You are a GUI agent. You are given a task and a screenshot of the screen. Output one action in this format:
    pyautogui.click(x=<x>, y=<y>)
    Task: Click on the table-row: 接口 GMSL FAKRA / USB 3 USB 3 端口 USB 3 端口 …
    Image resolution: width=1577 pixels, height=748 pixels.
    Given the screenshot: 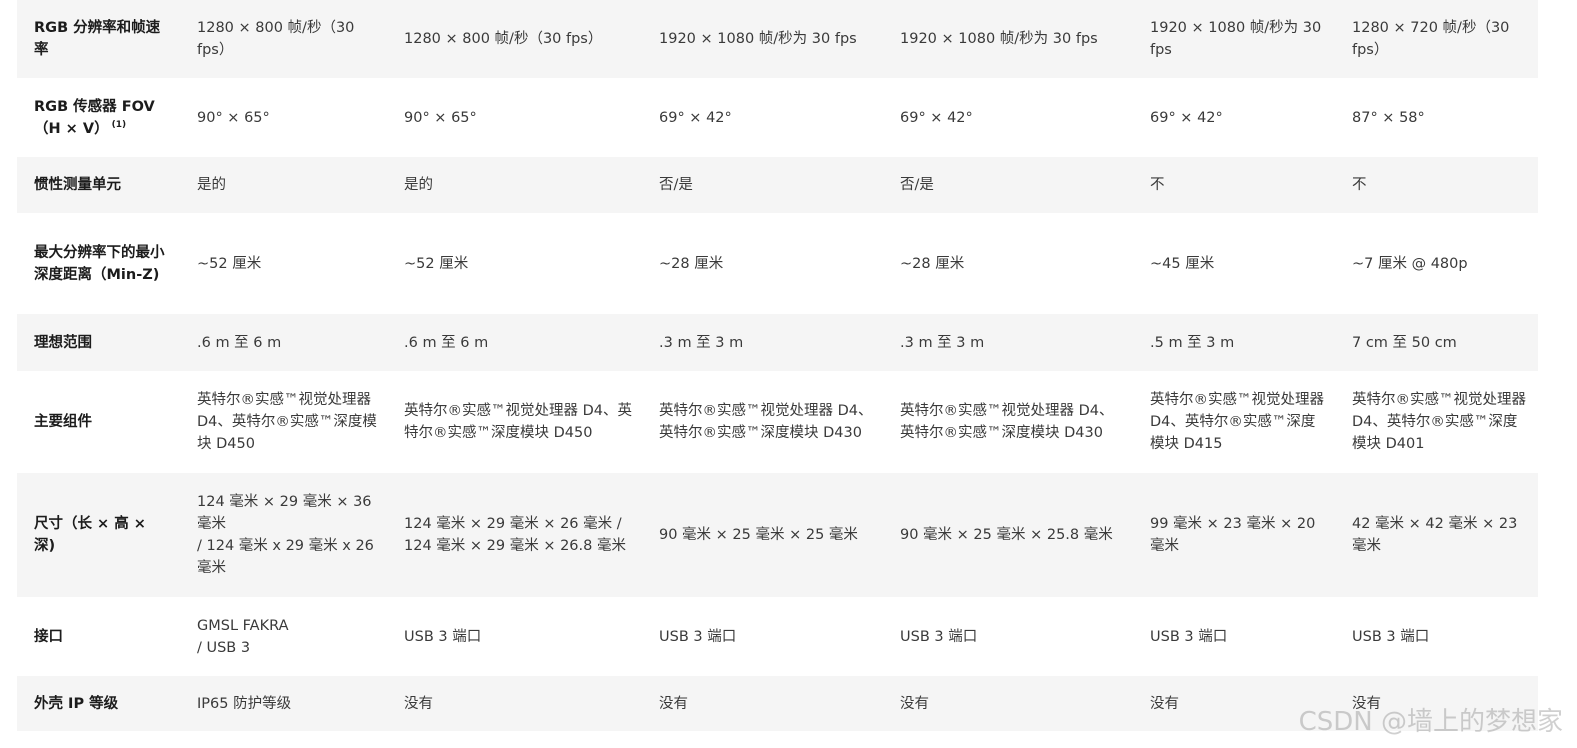 What is the action you would take?
    pyautogui.click(x=777, y=636)
    